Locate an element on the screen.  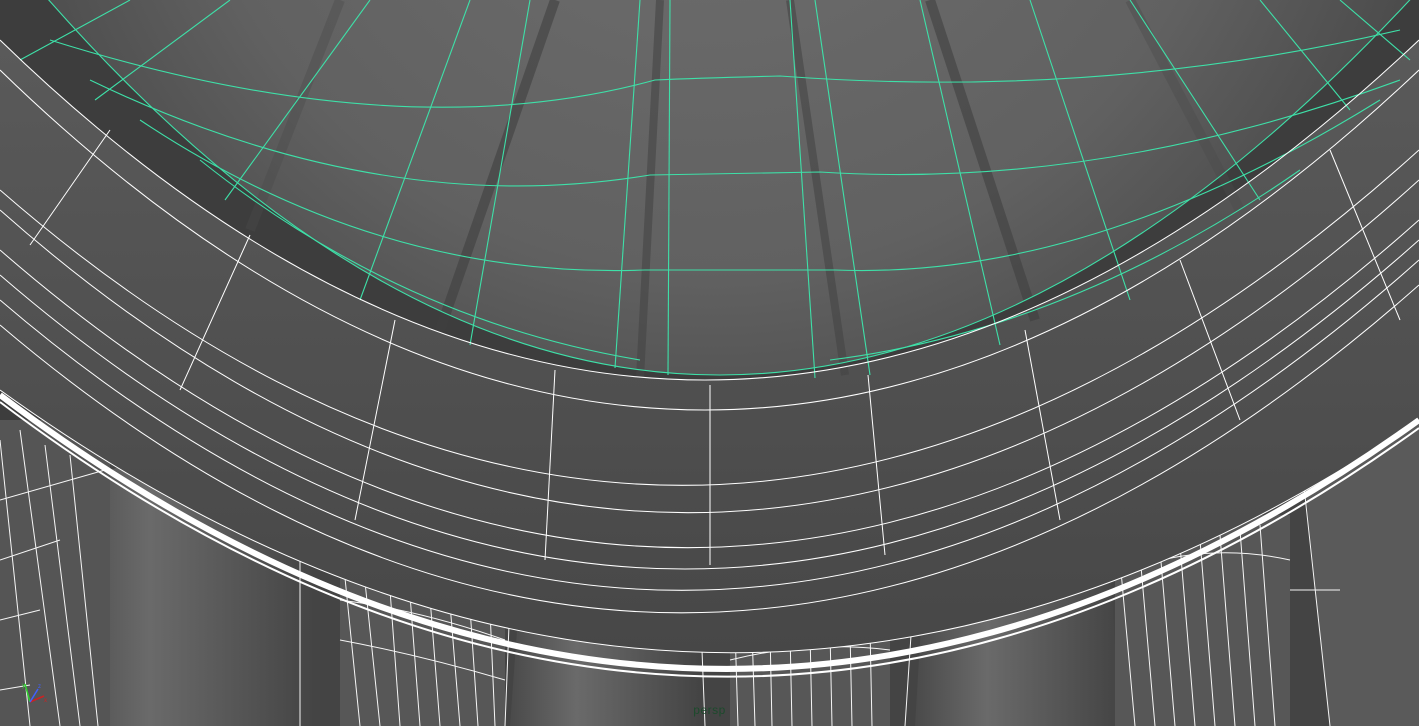
axis-y-line is located at coordinates (27, 693).